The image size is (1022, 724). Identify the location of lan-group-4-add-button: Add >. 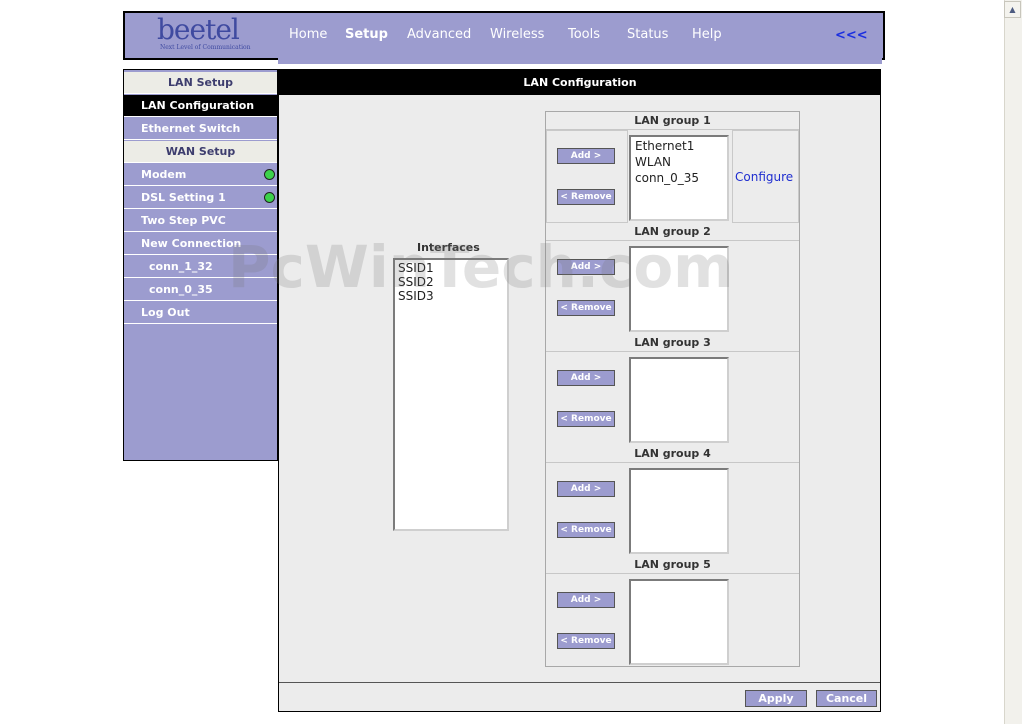
(586, 489).